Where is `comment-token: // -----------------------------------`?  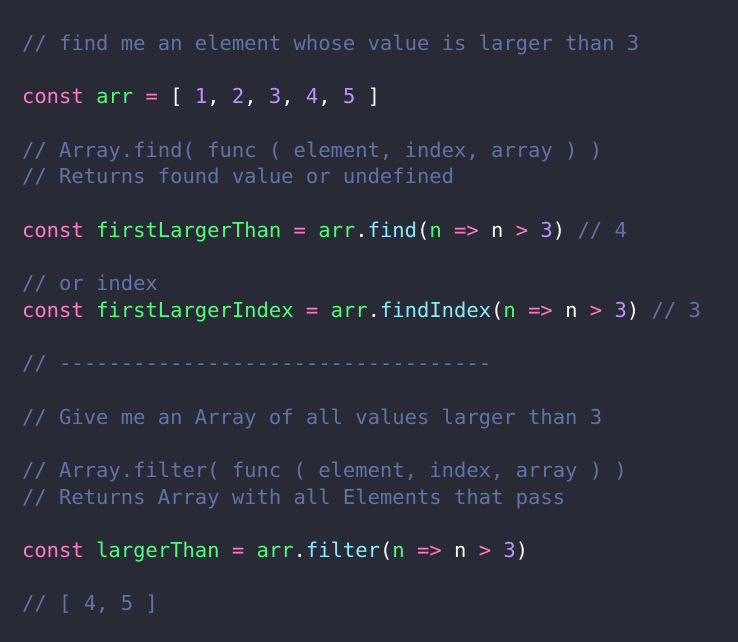 comment-token: // ----------------------------------- is located at coordinates (256, 363).